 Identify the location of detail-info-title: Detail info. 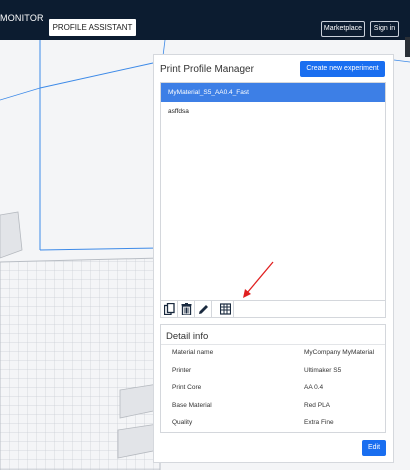
(187, 336).